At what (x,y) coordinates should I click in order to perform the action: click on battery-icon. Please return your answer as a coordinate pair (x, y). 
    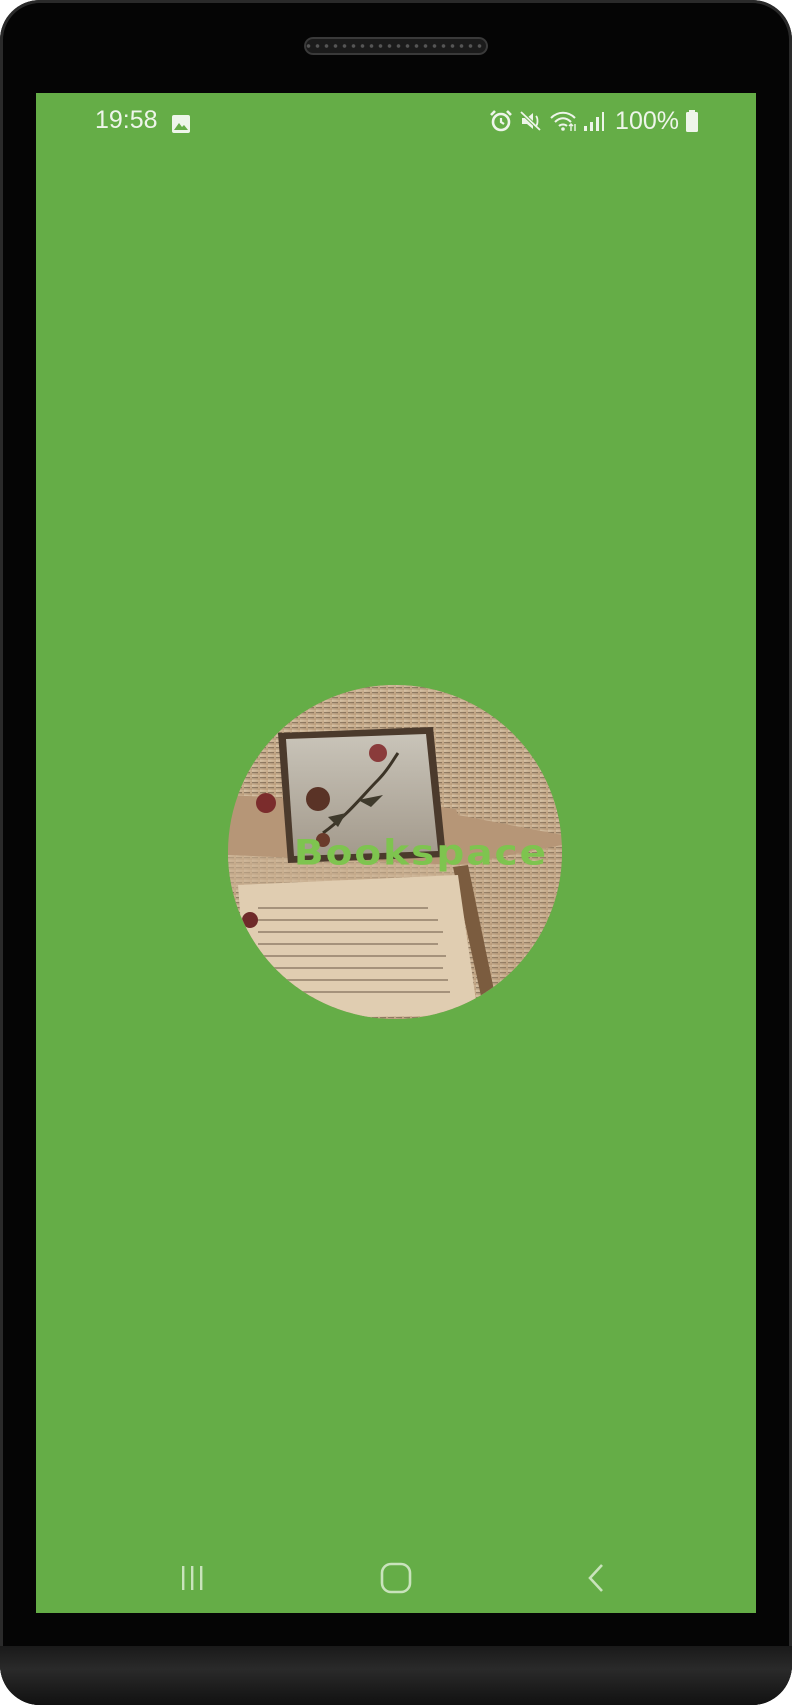
    Looking at the image, I should click on (692, 121).